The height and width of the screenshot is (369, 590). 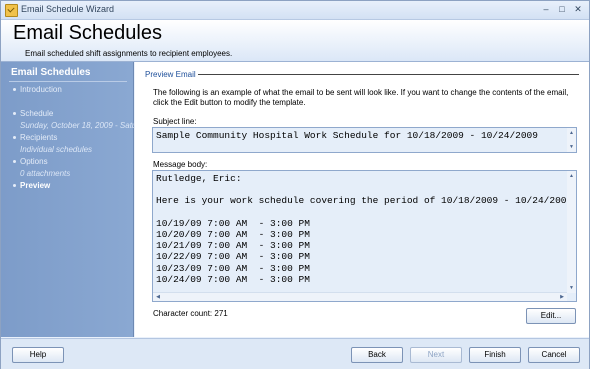 What do you see at coordinates (436, 355) in the screenshot?
I see `next-button: Next` at bounding box center [436, 355].